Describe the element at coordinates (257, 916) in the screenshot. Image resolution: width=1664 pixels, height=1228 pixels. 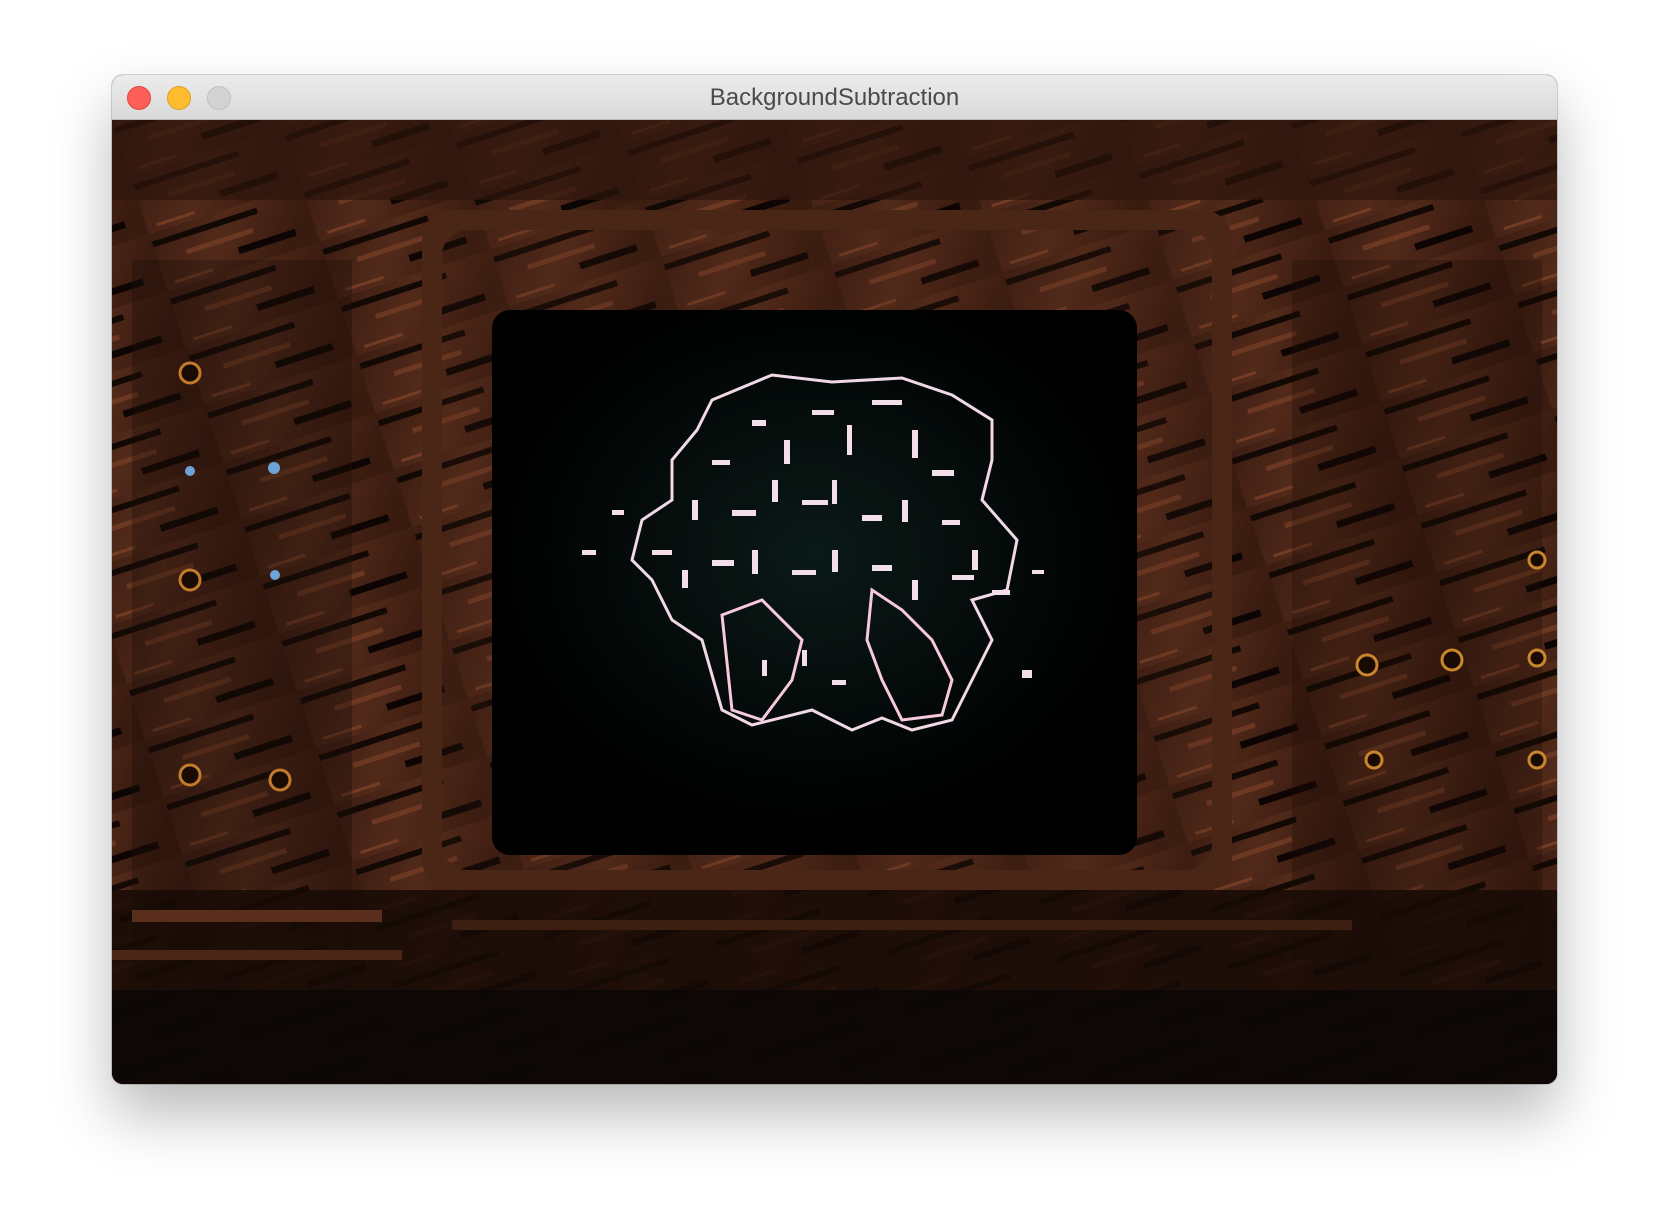
I see `desk-edge-left` at that location.